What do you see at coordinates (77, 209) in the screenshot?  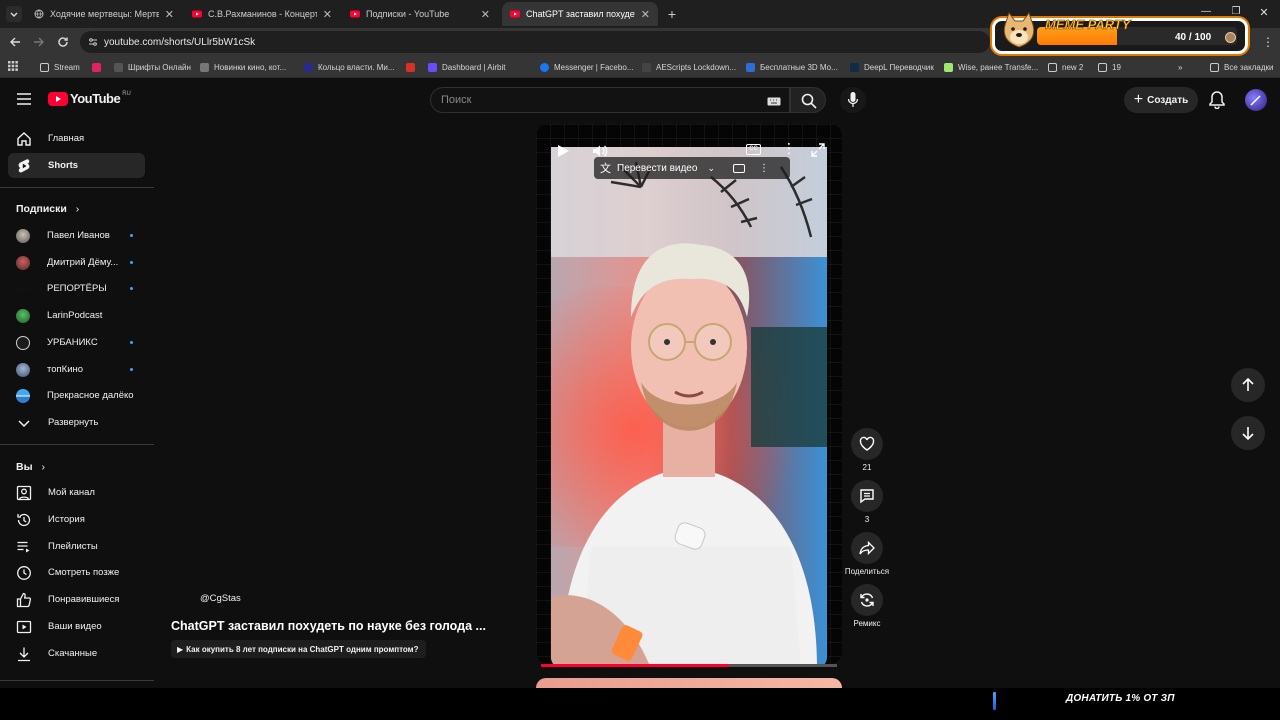 I see `chevron-right-icon: ›` at bounding box center [77, 209].